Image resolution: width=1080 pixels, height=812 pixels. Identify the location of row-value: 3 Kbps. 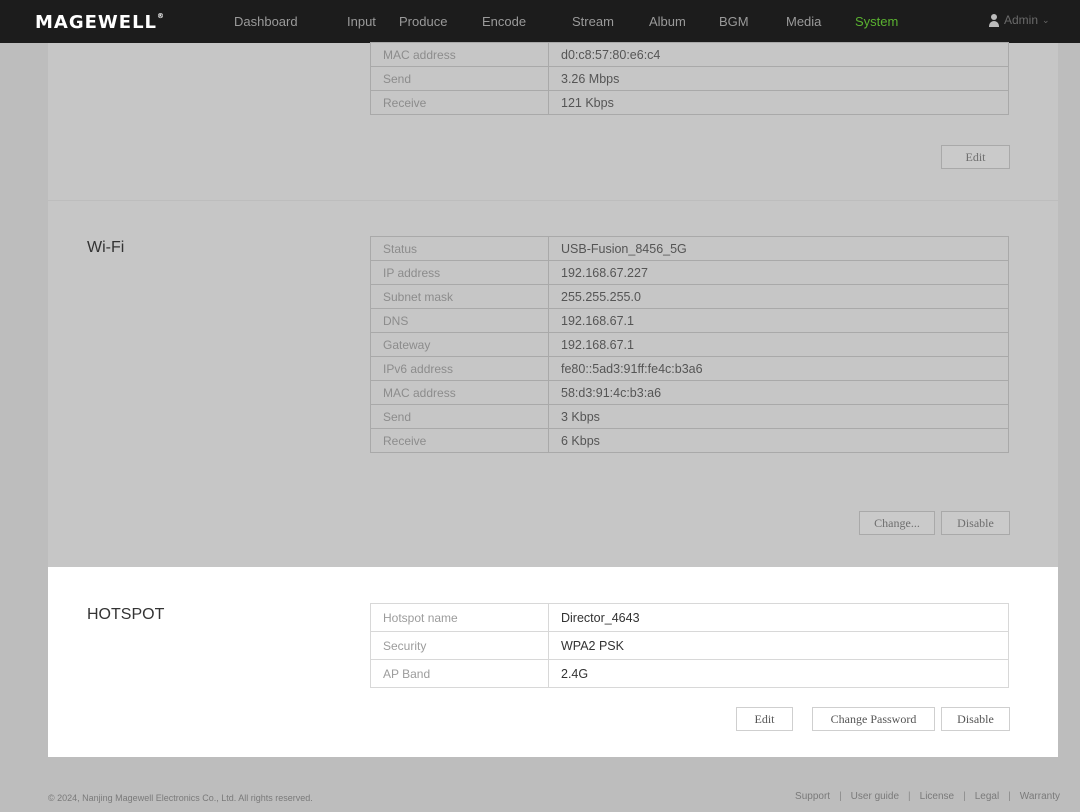
(778, 416).